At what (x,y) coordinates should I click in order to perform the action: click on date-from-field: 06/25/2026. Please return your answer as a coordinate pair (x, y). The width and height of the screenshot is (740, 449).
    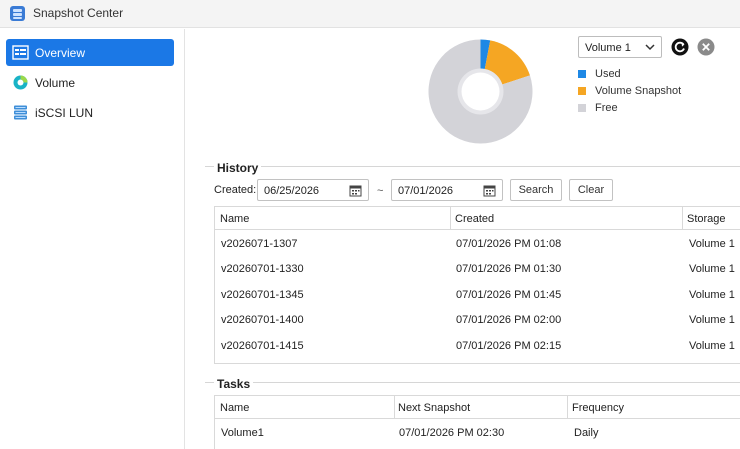
    Looking at the image, I should click on (313, 190).